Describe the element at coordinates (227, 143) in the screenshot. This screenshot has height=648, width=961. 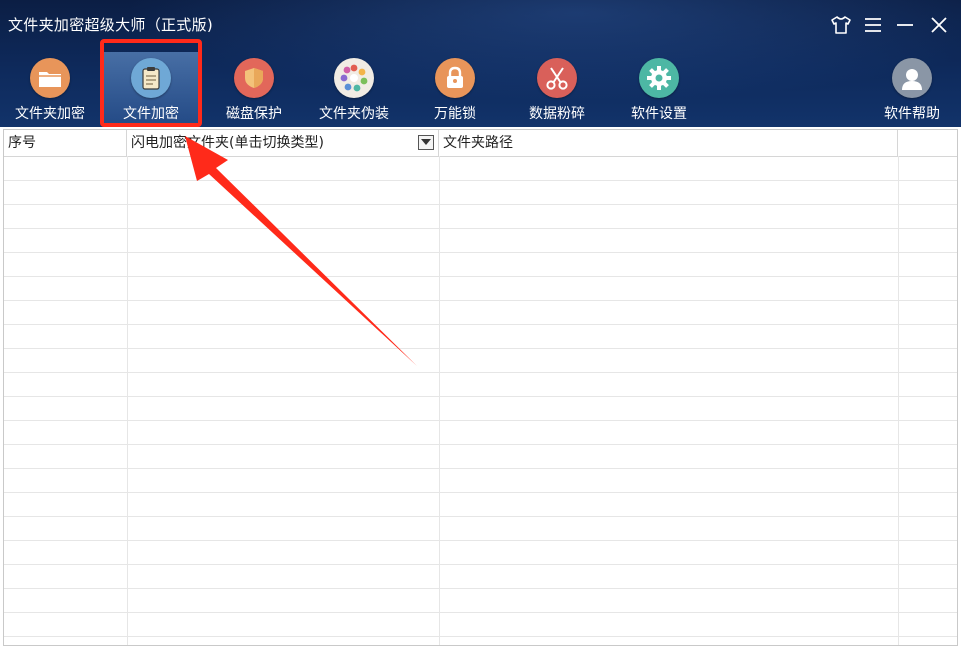
I see `column-header-label: 闪电加密文件夹(单击切换类型)` at that location.